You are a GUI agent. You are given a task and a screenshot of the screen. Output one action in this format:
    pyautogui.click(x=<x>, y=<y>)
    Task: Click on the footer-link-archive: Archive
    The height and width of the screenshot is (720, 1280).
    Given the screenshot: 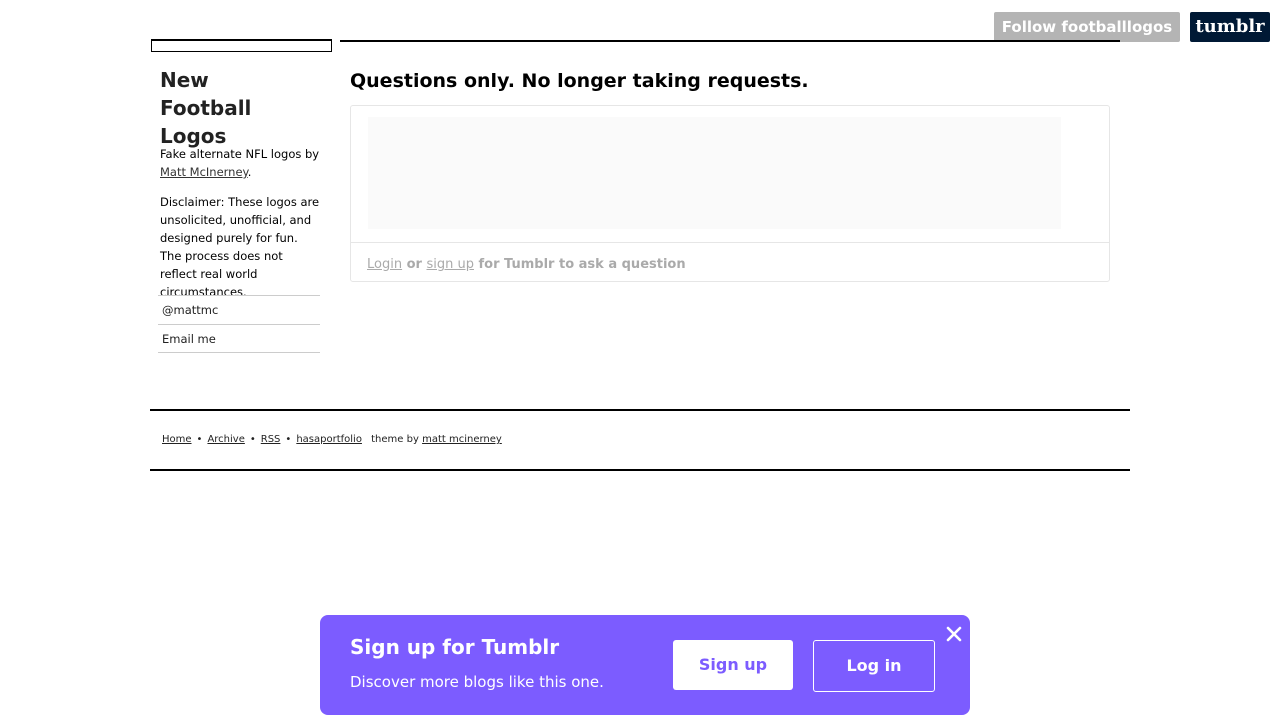 What is the action you would take?
    pyautogui.click(x=225, y=439)
    